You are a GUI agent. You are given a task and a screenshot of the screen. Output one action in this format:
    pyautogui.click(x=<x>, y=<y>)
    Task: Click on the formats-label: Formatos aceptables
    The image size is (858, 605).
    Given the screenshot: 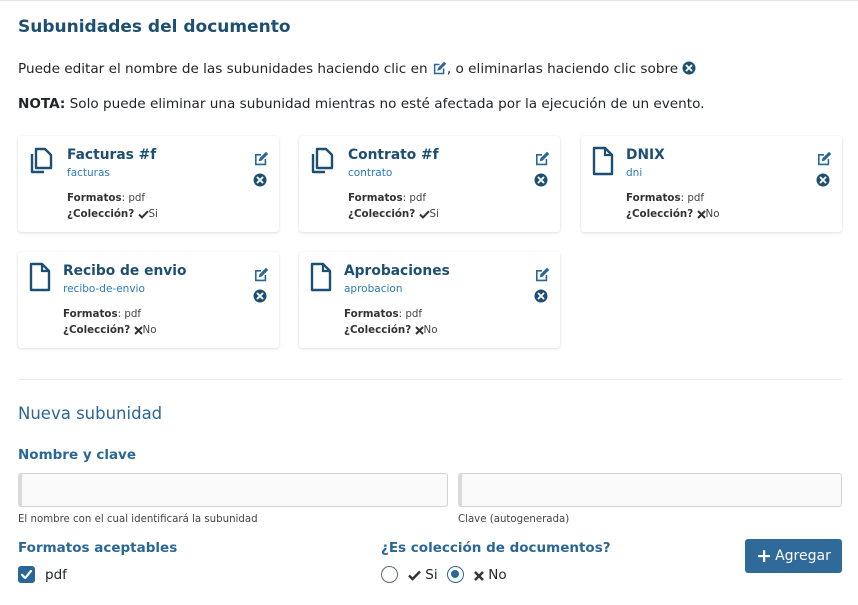 What is the action you would take?
    pyautogui.click(x=98, y=548)
    